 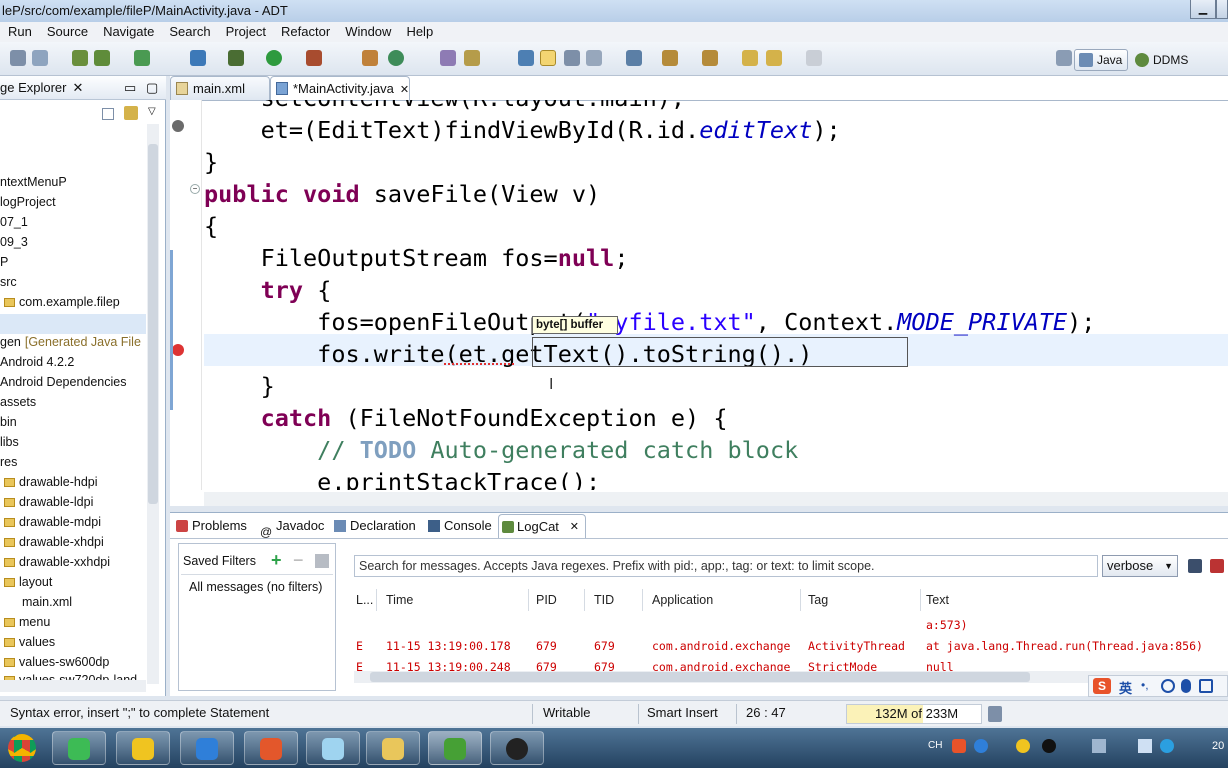 I want to click on tree-item: src, so click(x=8, y=282).